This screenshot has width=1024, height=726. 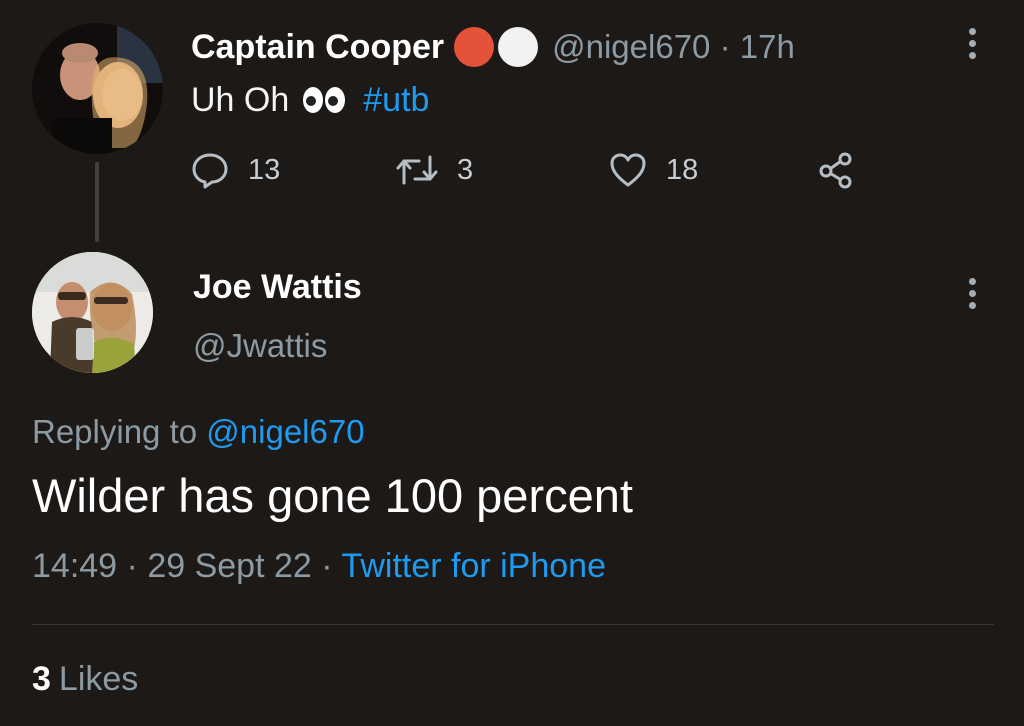 What do you see at coordinates (277, 287) in the screenshot?
I see `reply-display-name: Joe Wattis` at bounding box center [277, 287].